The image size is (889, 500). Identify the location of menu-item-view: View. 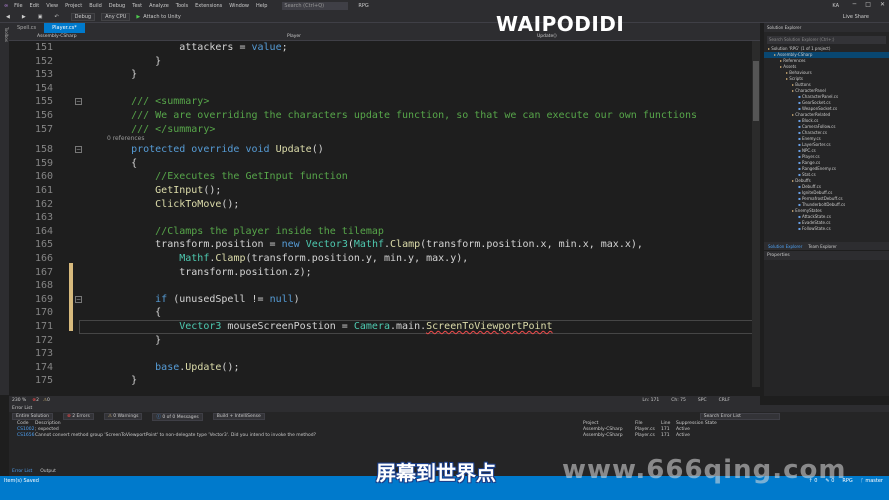
(52, 6).